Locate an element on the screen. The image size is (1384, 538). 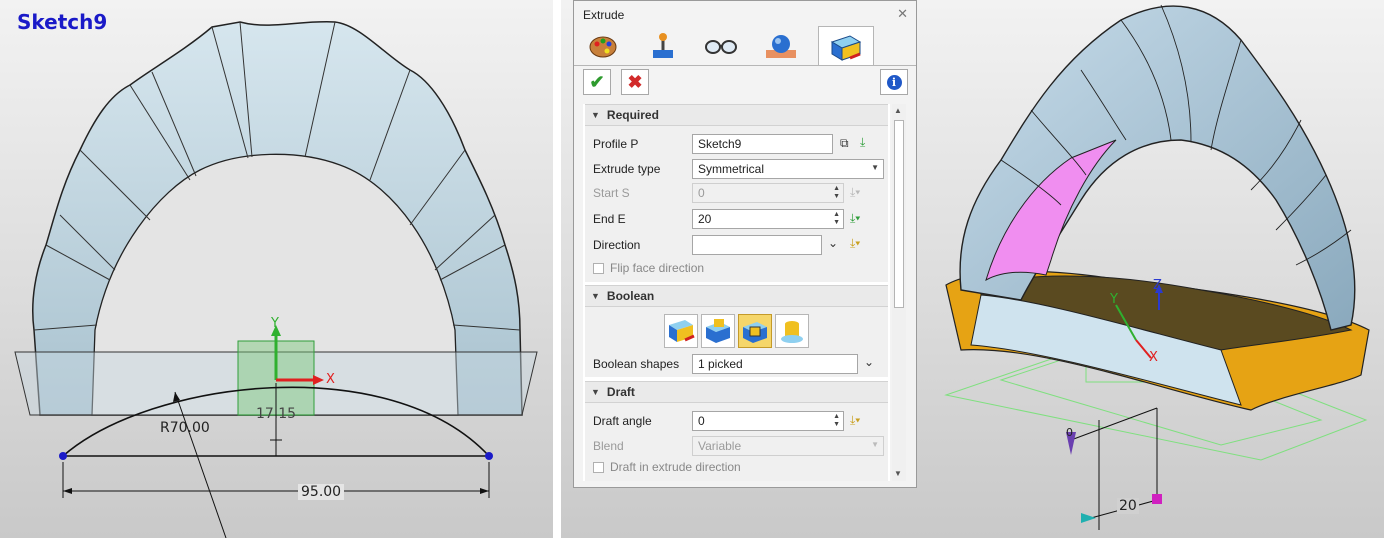
intersect-icon is located at coordinates (792, 332).